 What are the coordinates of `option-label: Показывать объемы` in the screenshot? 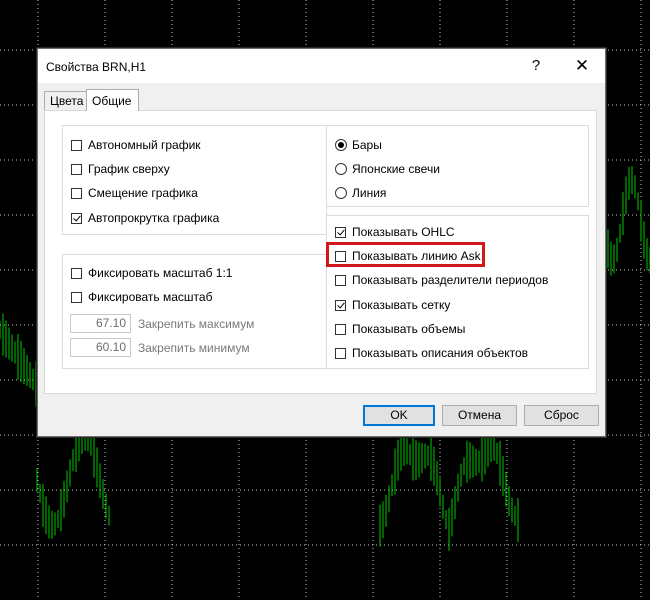 It's located at (409, 329).